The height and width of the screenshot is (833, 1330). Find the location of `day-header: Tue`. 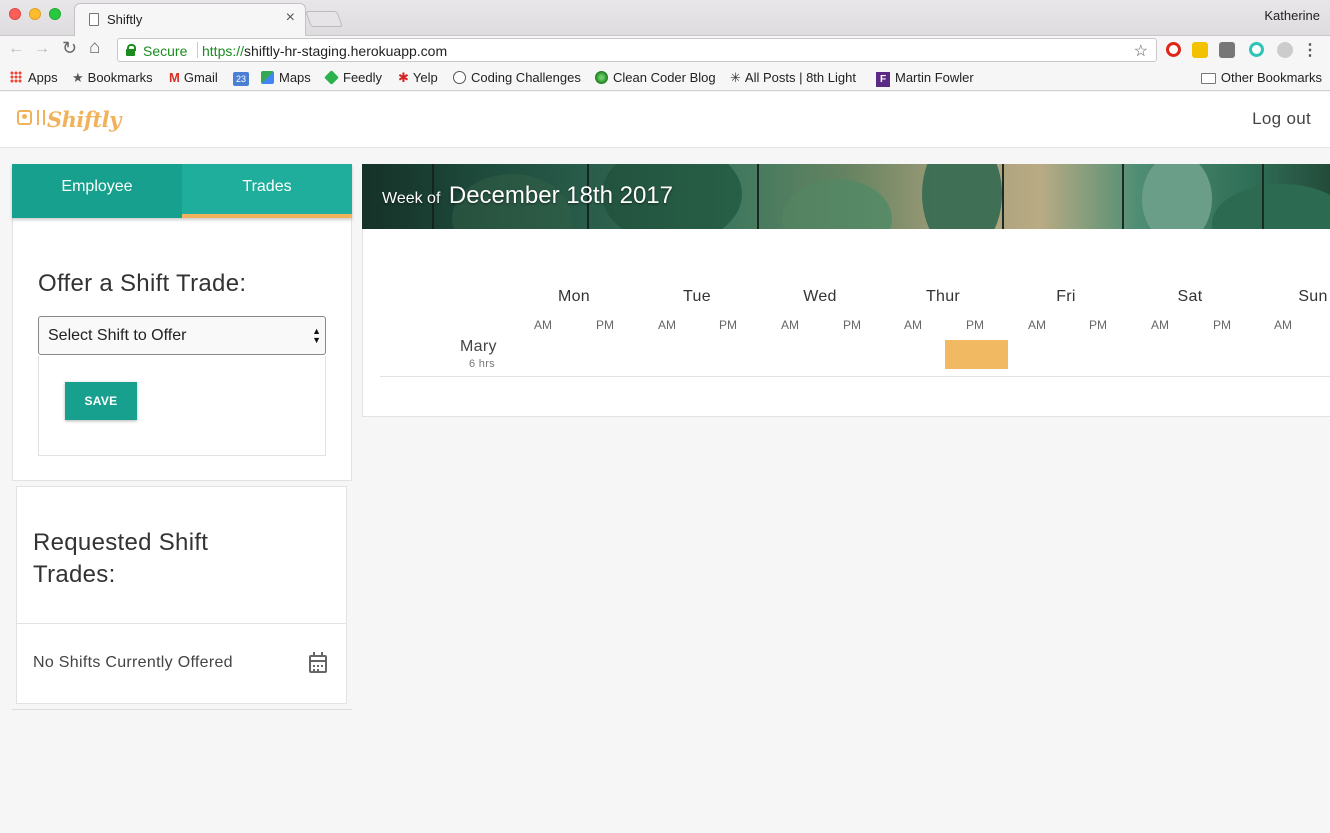

day-header: Tue is located at coordinates (697, 296).